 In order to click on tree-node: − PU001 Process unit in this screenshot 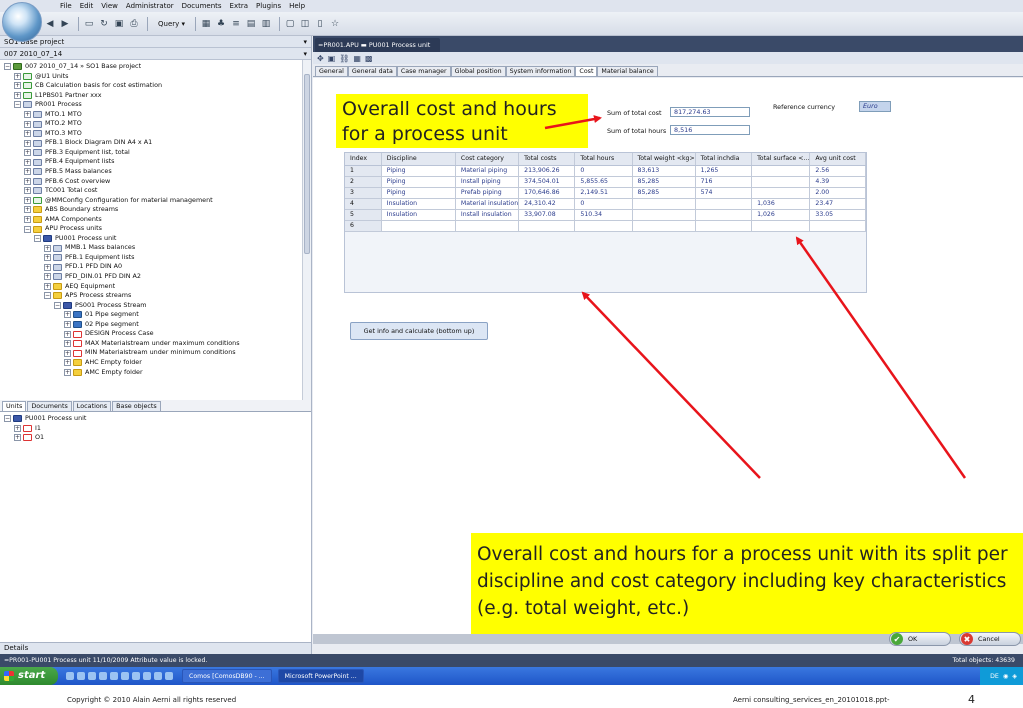, I will do `click(155, 239)`.